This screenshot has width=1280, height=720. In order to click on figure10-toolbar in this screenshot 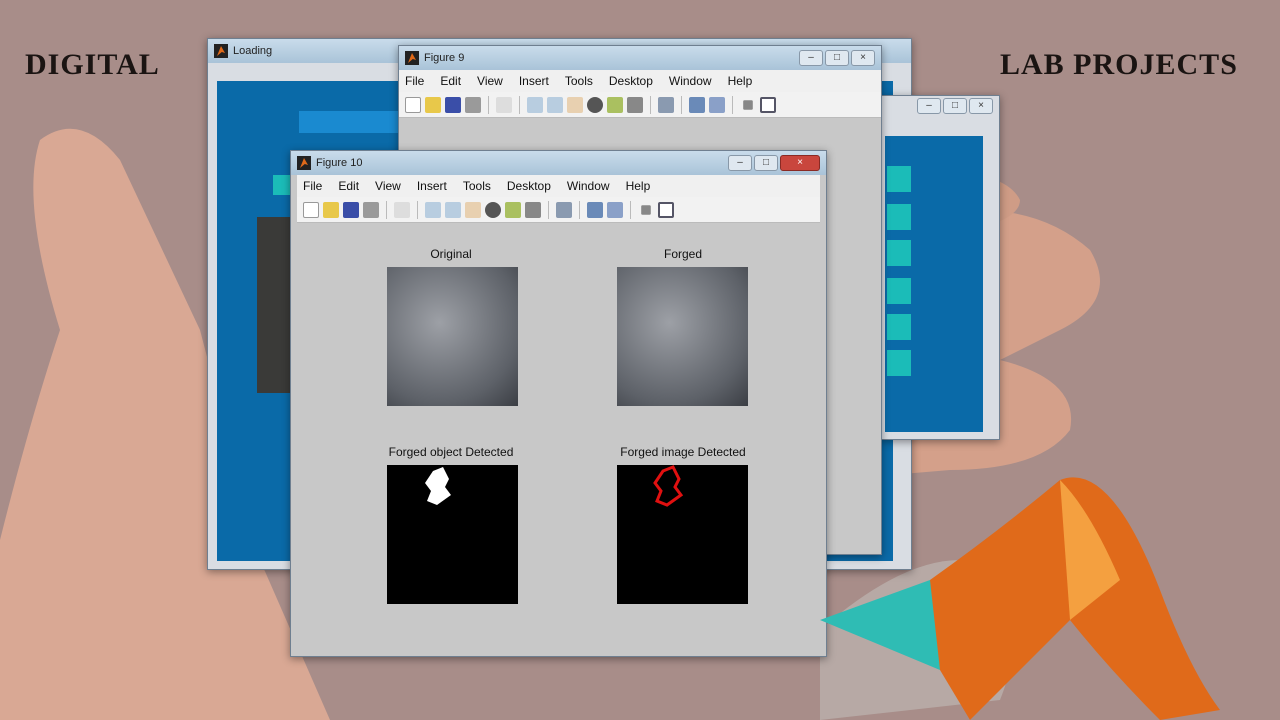, I will do `click(558, 210)`.